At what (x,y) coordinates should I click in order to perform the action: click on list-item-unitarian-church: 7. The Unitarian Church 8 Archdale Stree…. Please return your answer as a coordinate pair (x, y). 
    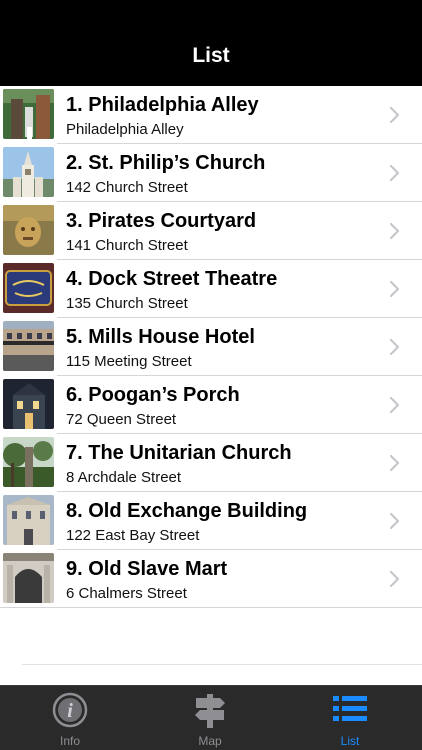
    Looking at the image, I should click on (211, 463).